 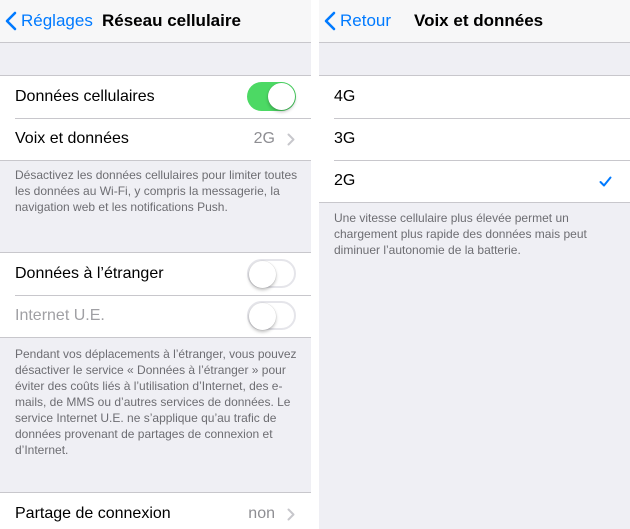 I want to click on voice-data-label: Voix et données, so click(x=72, y=138).